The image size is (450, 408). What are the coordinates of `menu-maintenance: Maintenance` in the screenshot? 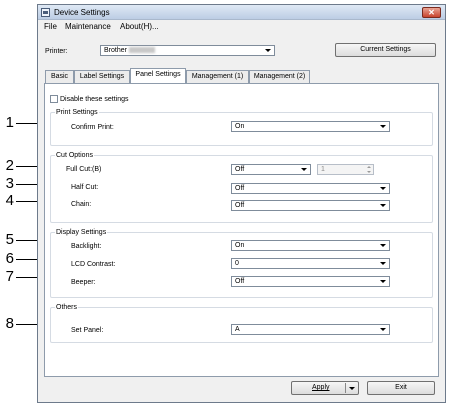 It's located at (88, 27).